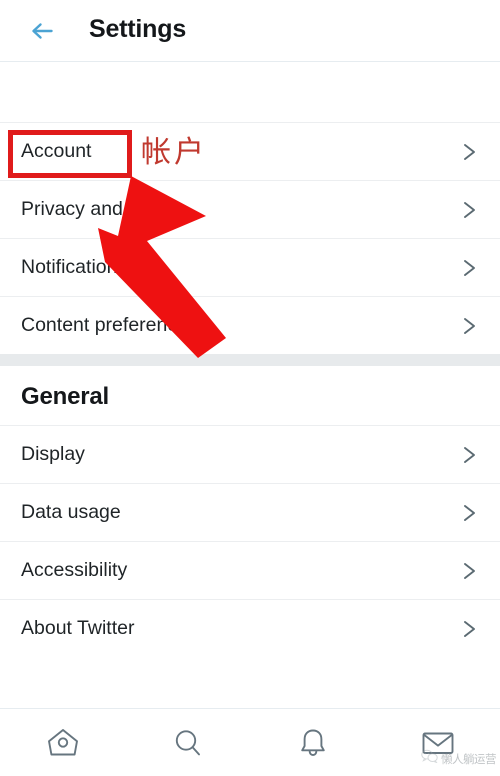  Describe the element at coordinates (138, 29) in the screenshot. I see `page-title: Settings` at that location.